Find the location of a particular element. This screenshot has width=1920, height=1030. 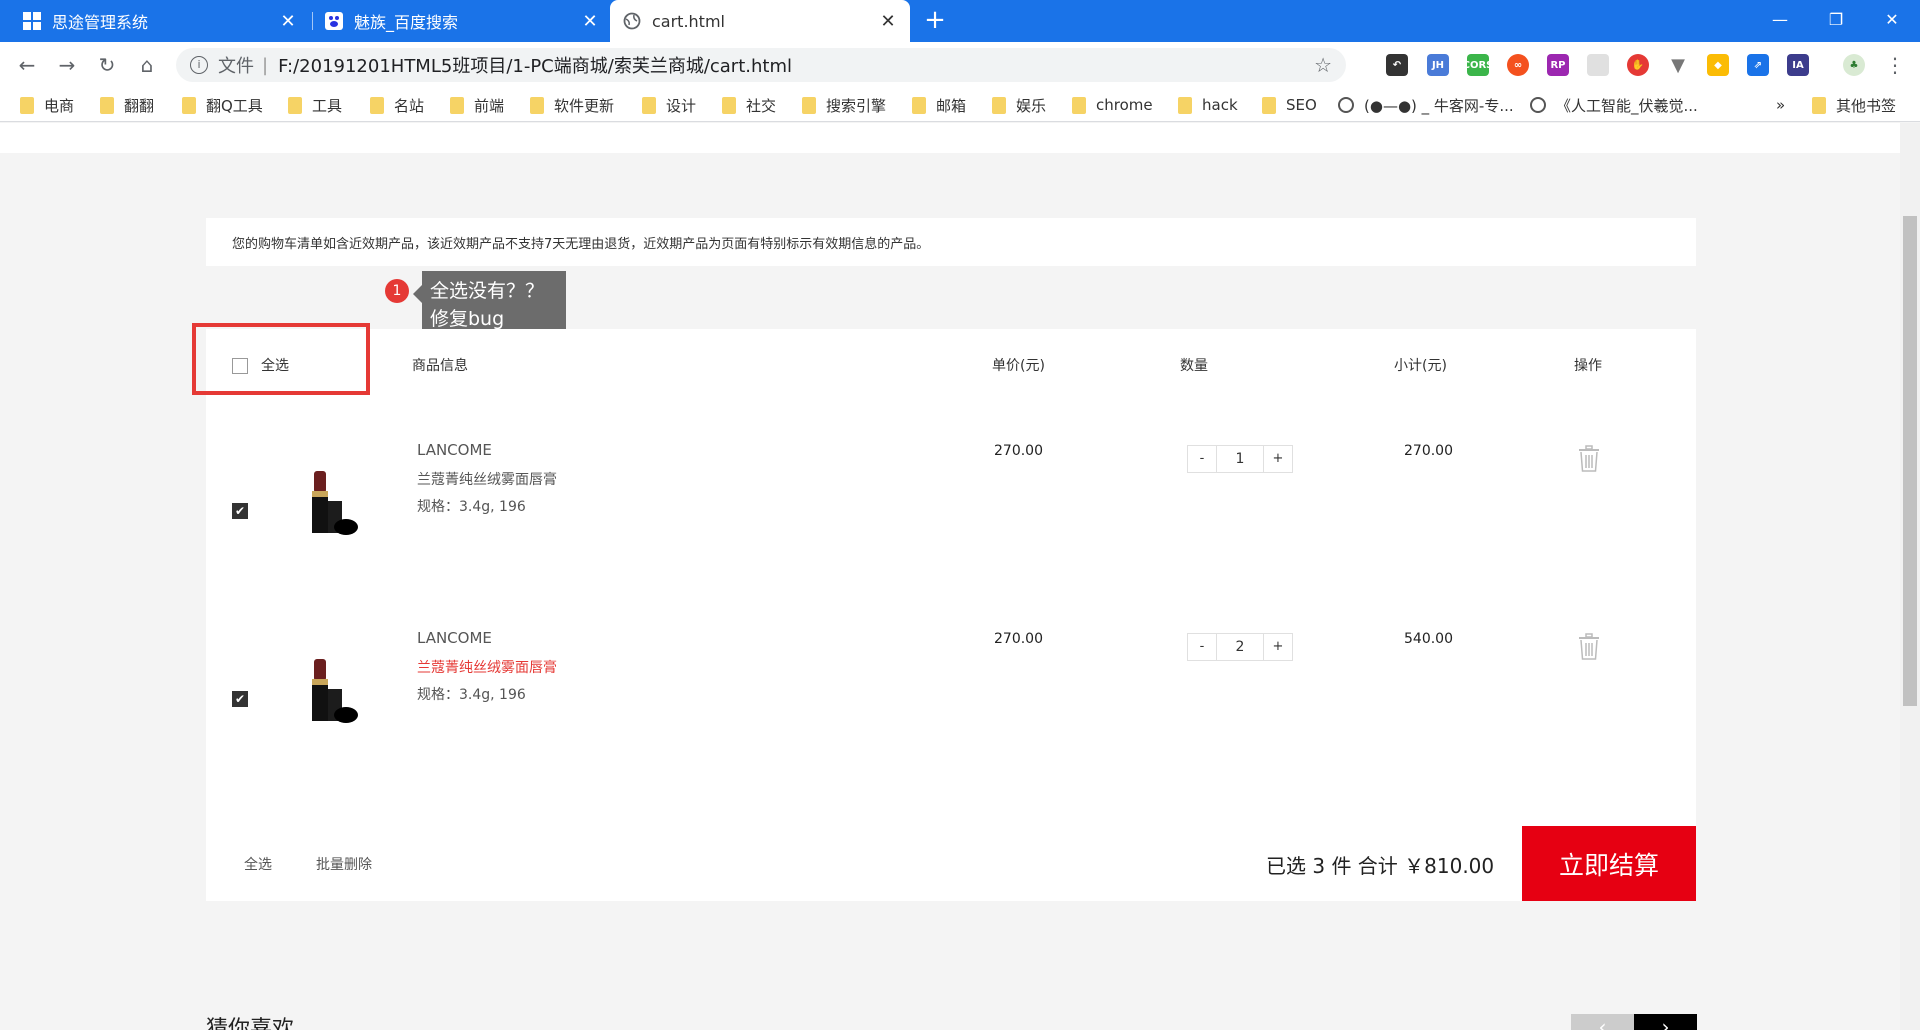

tab-baidu-search: 魅族_百度搜索 ✕ is located at coordinates (462, 21).